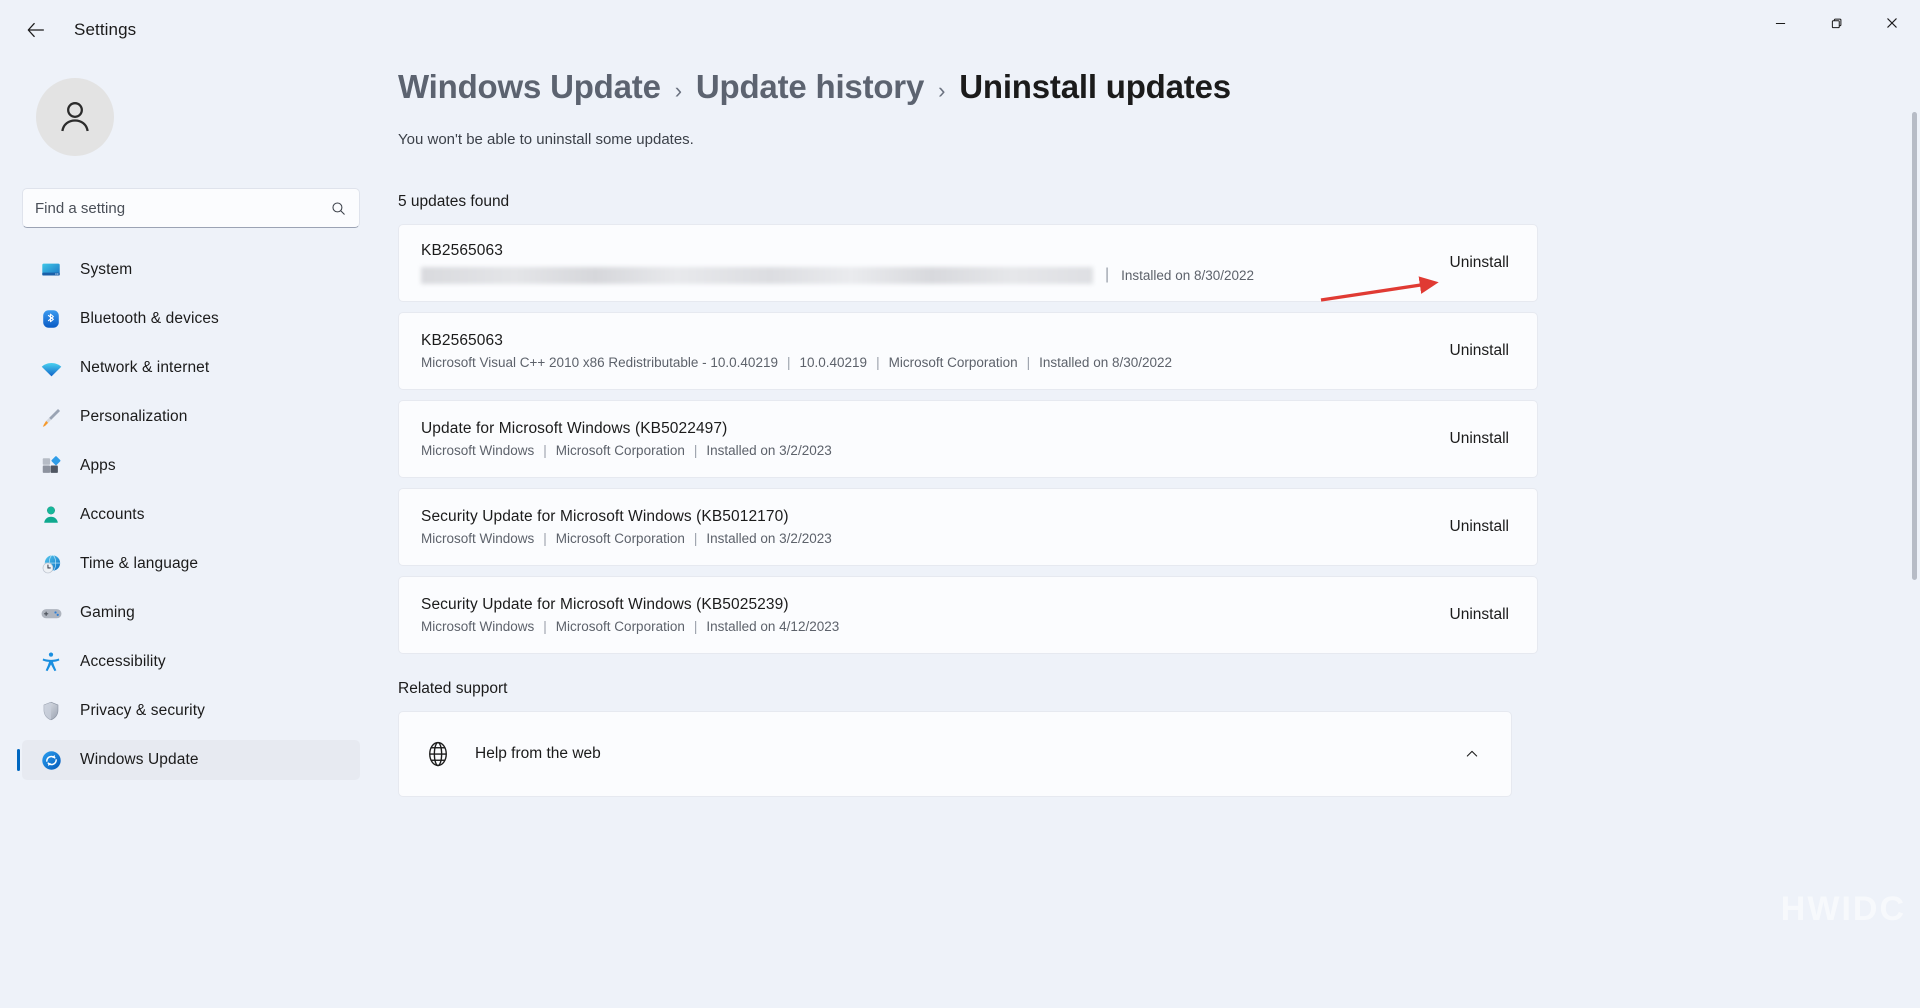 The image size is (1920, 1008). I want to click on update-title: Update for Microsoft Windows (KB5022497), so click(574, 428).